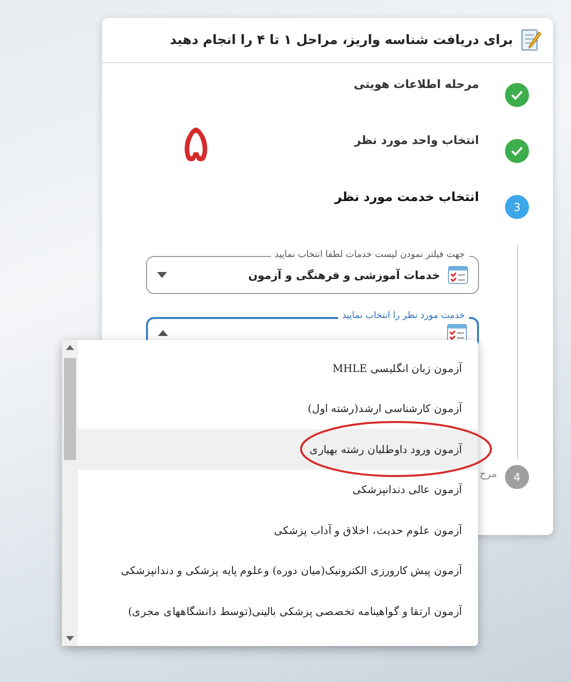  Describe the element at coordinates (278, 530) in the screenshot. I see `dropdown-option: آزمون علوم حدیث، اخلاق و آداب پزشکی` at that location.